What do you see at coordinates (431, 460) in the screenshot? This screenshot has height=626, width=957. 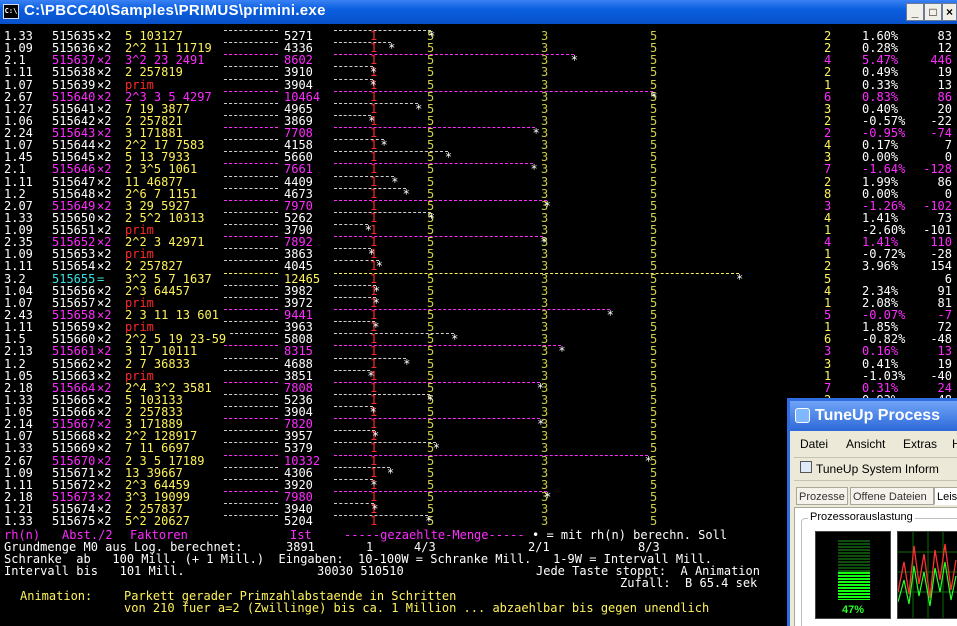 I see `mark-4-3: 5` at bounding box center [431, 460].